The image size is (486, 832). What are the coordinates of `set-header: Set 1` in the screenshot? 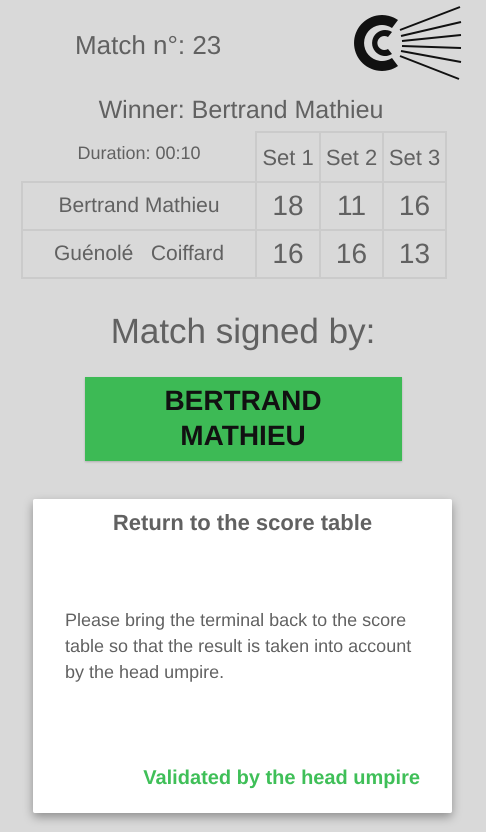 It's located at (288, 157).